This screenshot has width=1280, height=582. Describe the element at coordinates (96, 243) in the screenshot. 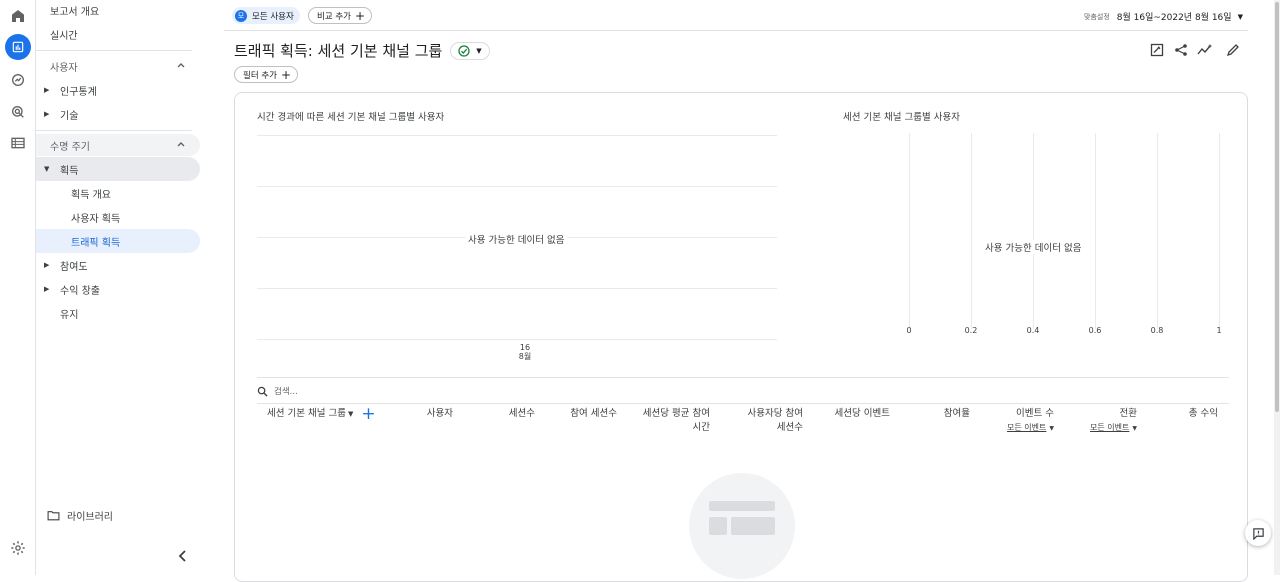

I see `sidebar-item-label: 트래픽 획득` at that location.